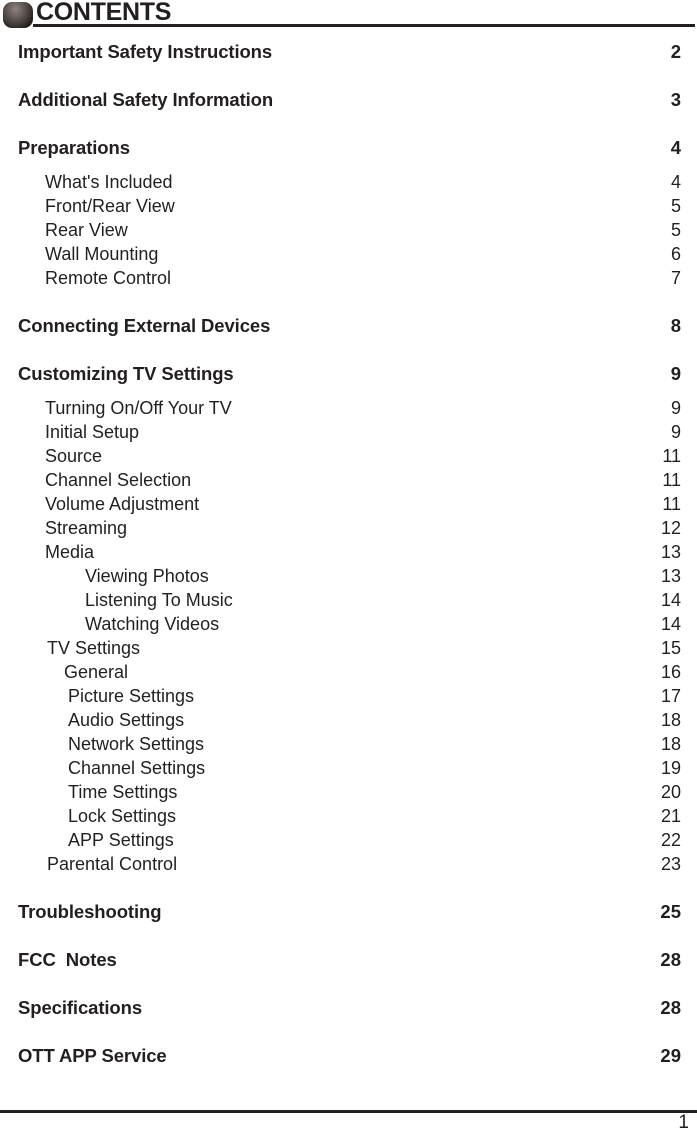 Image resolution: width=697 pixels, height=1135 pixels. Describe the element at coordinates (675, 278) in the screenshot. I see `toc-entry-page-number: 7` at that location.